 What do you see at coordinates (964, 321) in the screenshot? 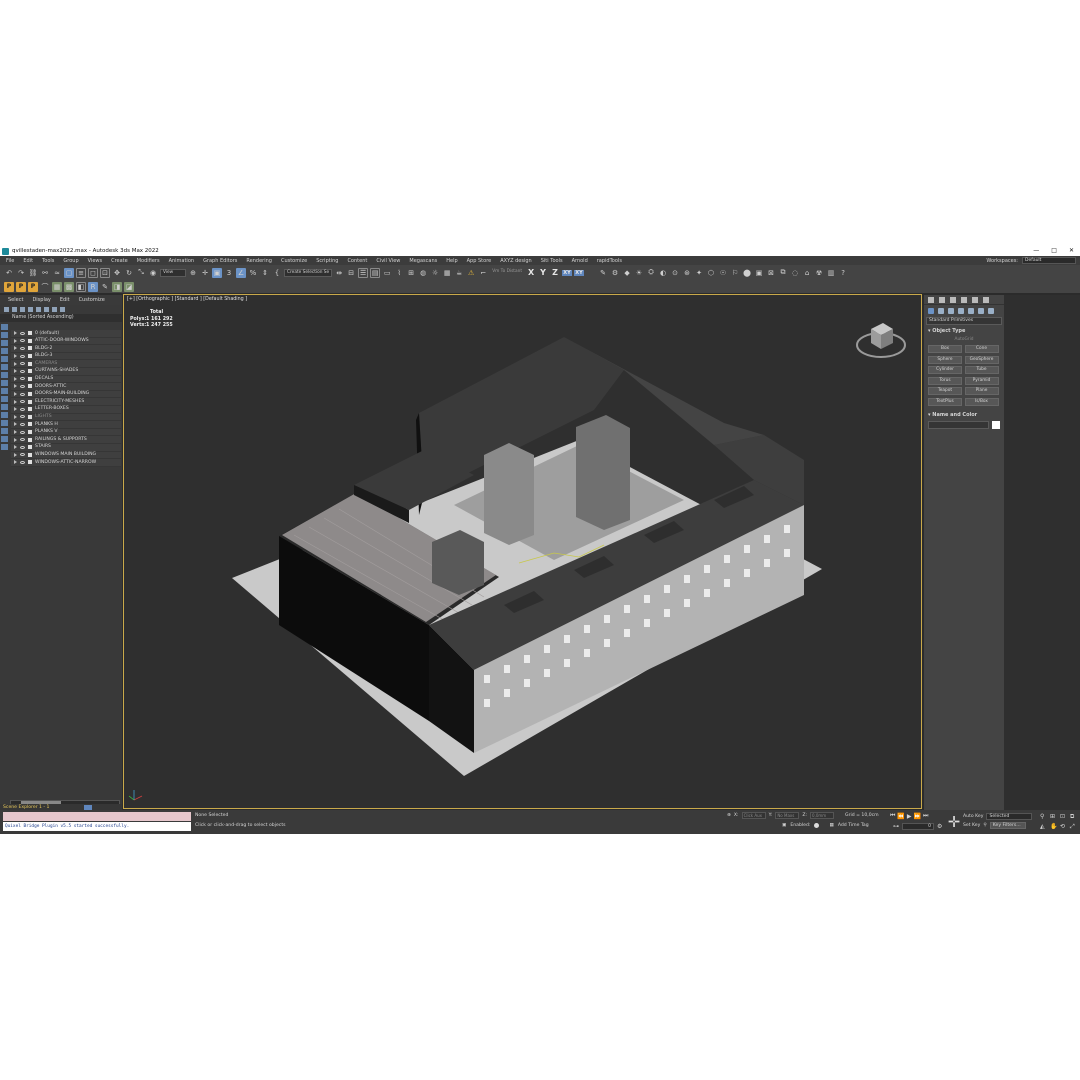
I see `primitive-type-dropdown: Standard Primitives` at bounding box center [964, 321].